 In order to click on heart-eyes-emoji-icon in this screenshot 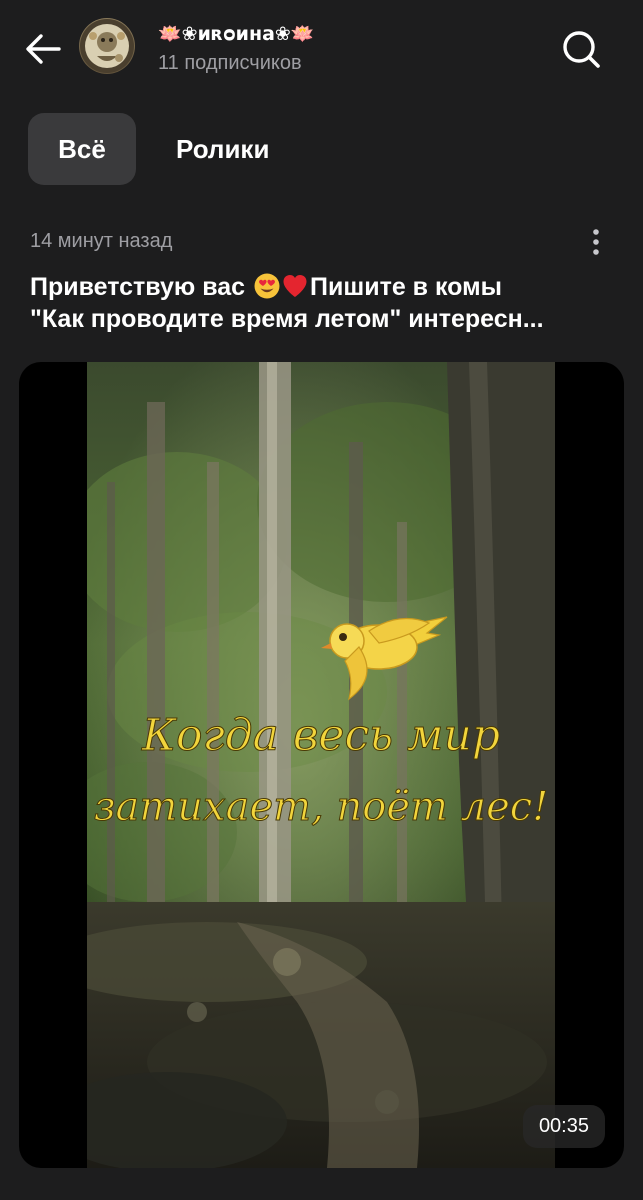, I will do `click(267, 286)`.